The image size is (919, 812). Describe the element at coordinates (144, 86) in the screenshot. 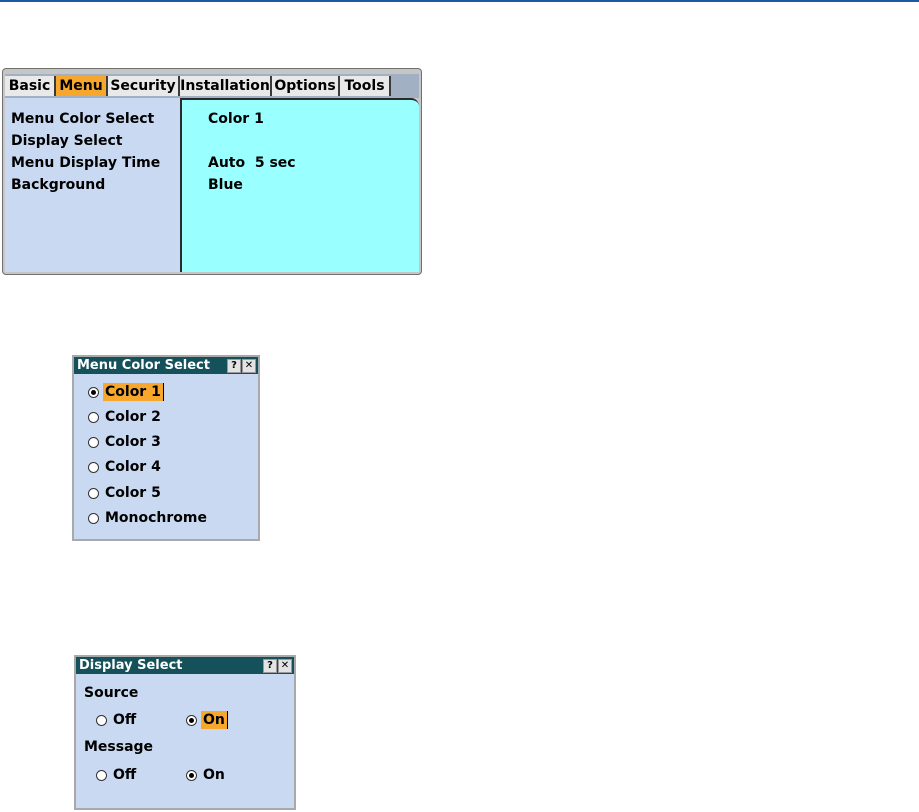

I see `tab-security: Security` at that location.